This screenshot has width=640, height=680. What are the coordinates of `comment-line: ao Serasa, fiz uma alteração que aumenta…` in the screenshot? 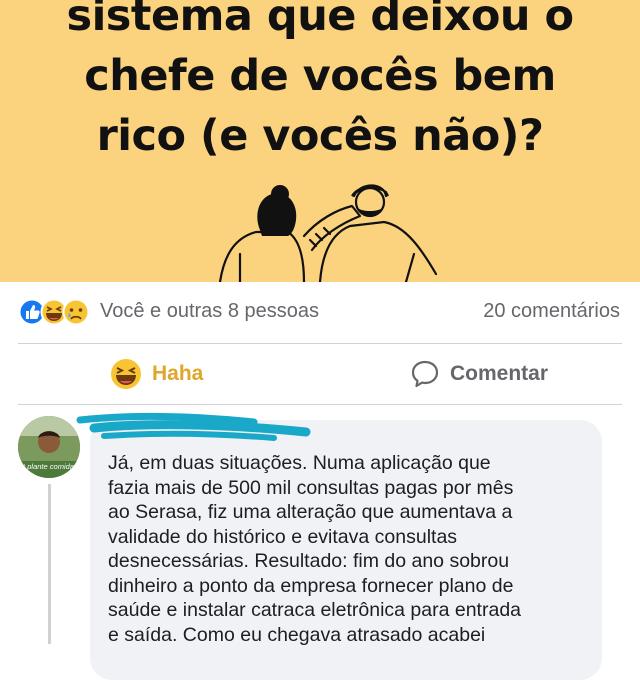 It's located at (310, 512).